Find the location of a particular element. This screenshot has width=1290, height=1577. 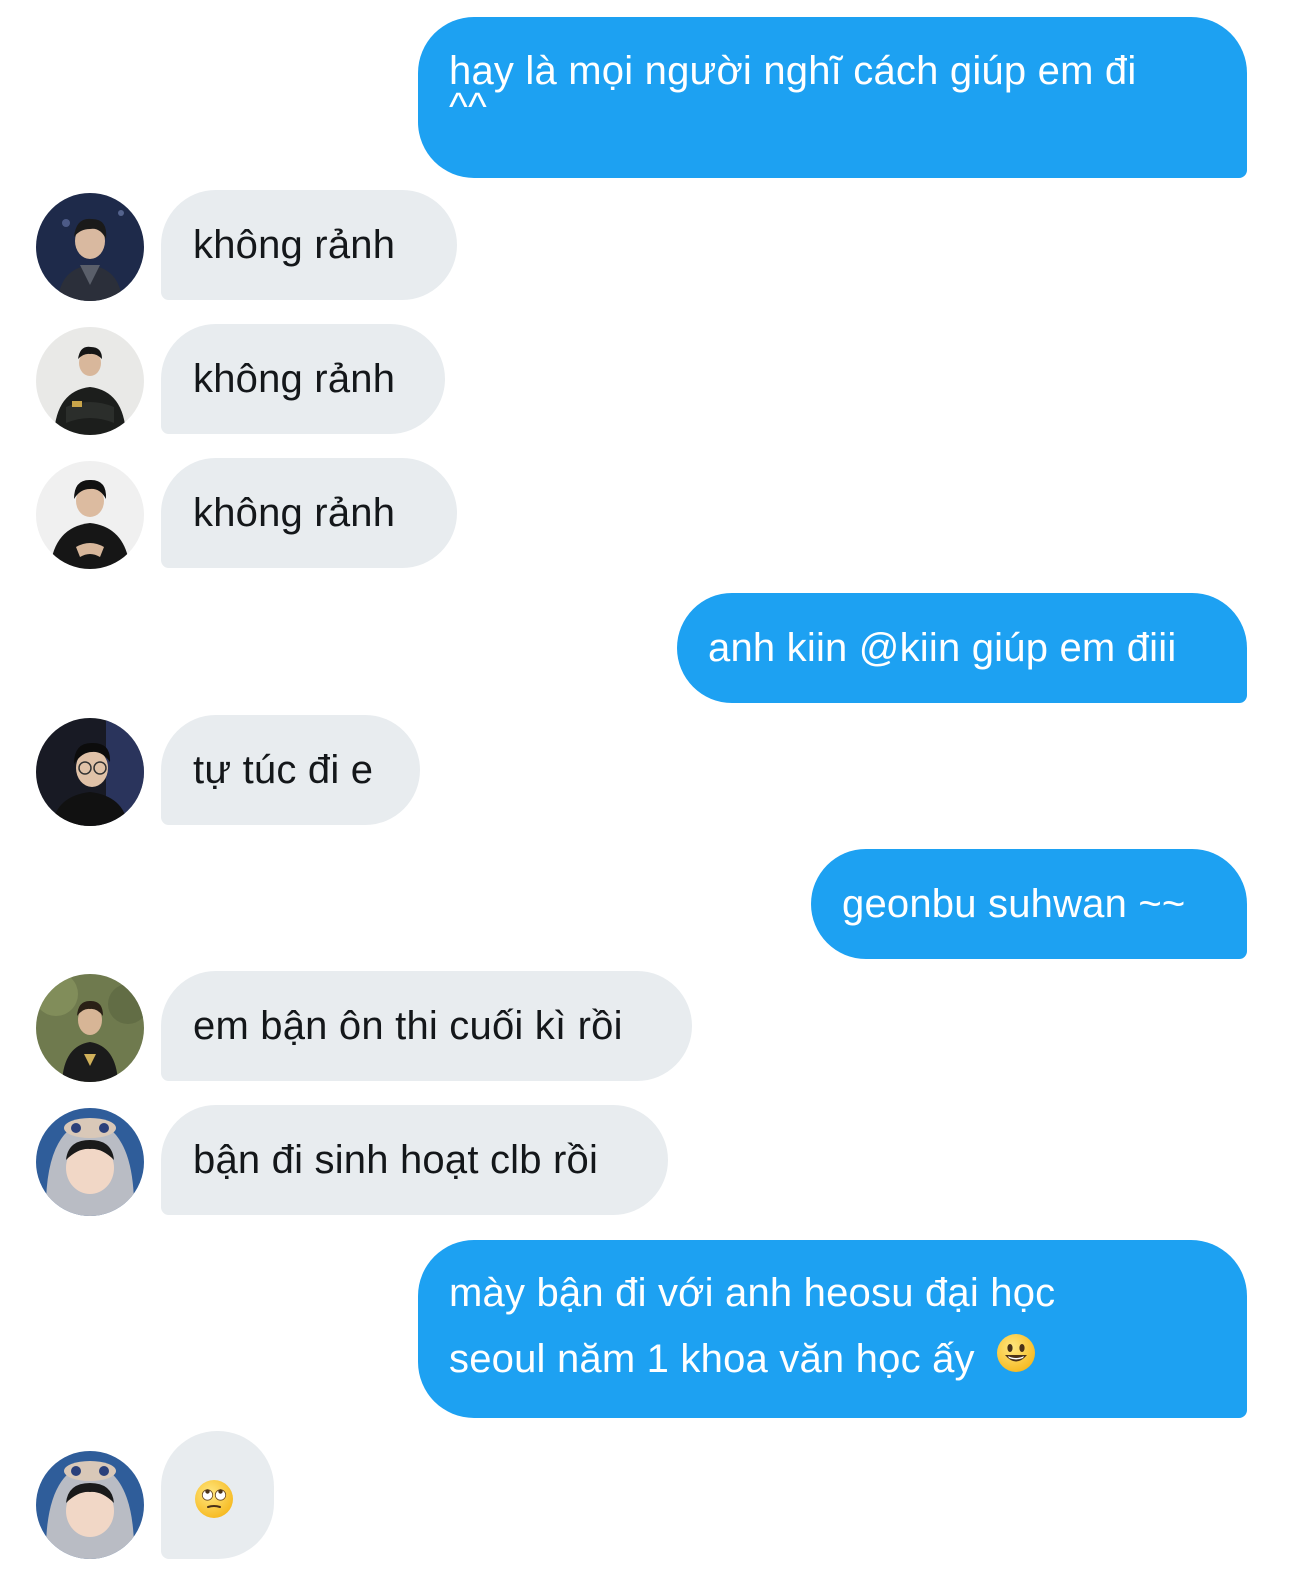

message-text: seoul năm 1 khoa văn học ấy is located at coordinates (712, 1359).